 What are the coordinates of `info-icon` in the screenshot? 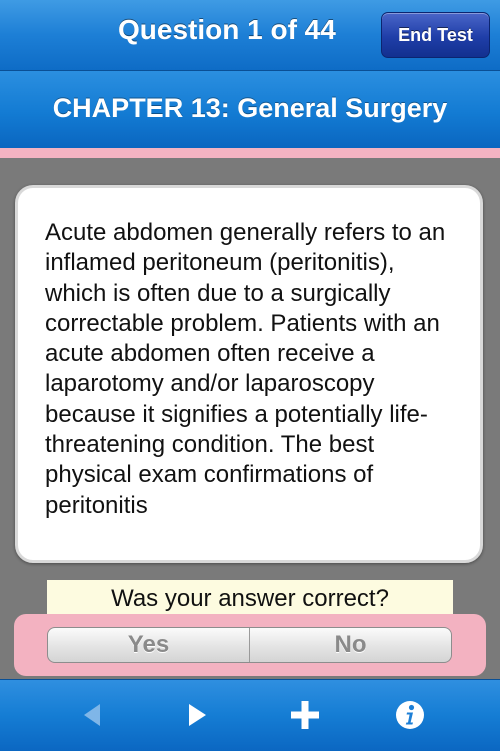 It's located at (410, 715).